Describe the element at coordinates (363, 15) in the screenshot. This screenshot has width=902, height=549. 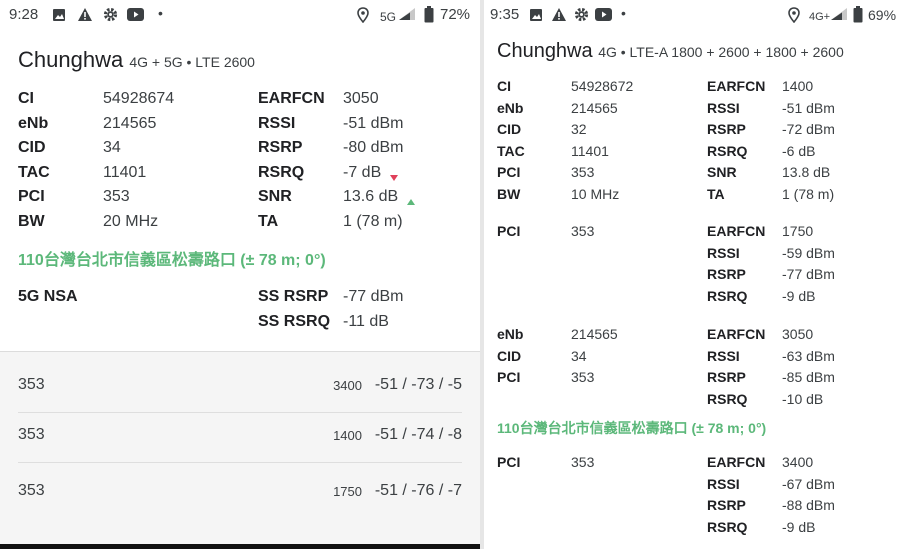
I see `location-pin-icon` at that location.